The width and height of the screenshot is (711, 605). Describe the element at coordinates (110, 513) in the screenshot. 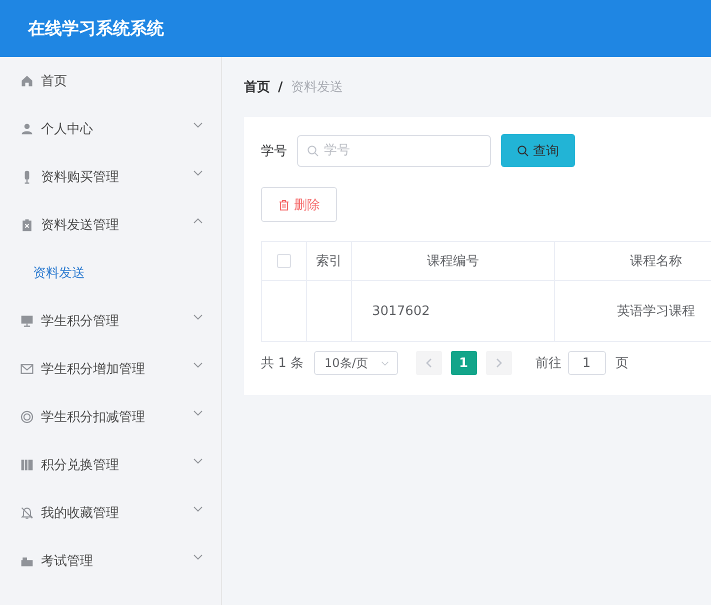

I see `sidebar-item: 我的收藏管理` at that location.